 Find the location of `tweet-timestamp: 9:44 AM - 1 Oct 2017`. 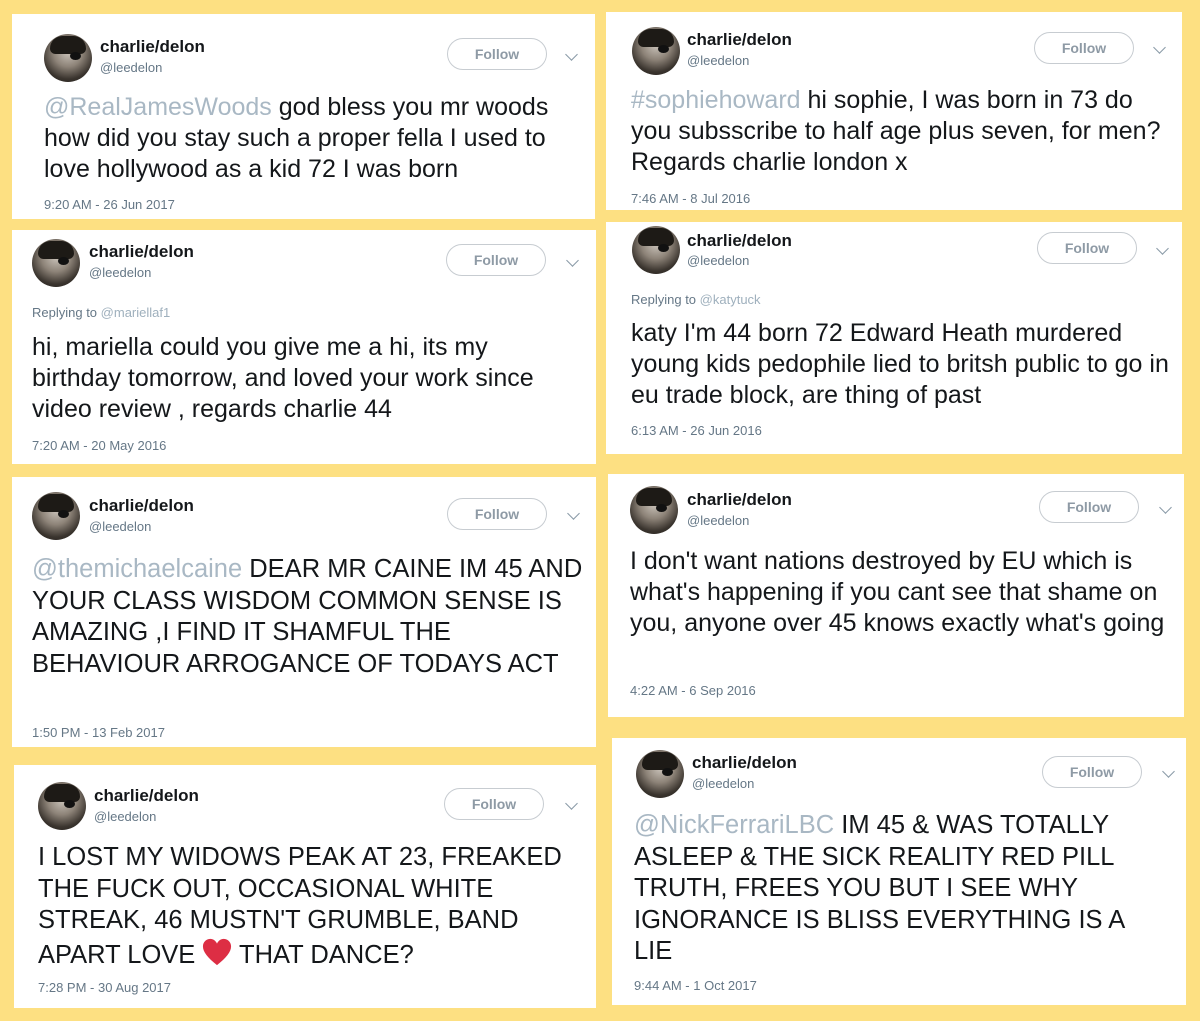

tweet-timestamp: 9:44 AM - 1 Oct 2017 is located at coordinates (695, 985).